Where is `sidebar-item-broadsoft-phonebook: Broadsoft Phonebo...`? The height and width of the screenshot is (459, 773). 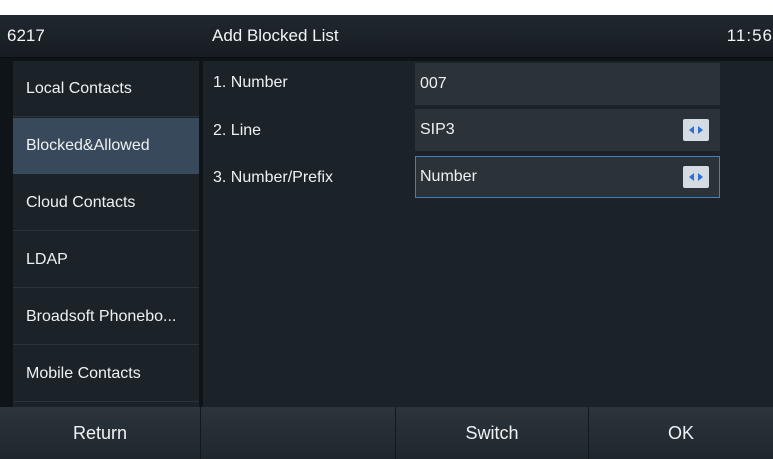 sidebar-item-broadsoft-phonebook: Broadsoft Phonebo... is located at coordinates (106, 317).